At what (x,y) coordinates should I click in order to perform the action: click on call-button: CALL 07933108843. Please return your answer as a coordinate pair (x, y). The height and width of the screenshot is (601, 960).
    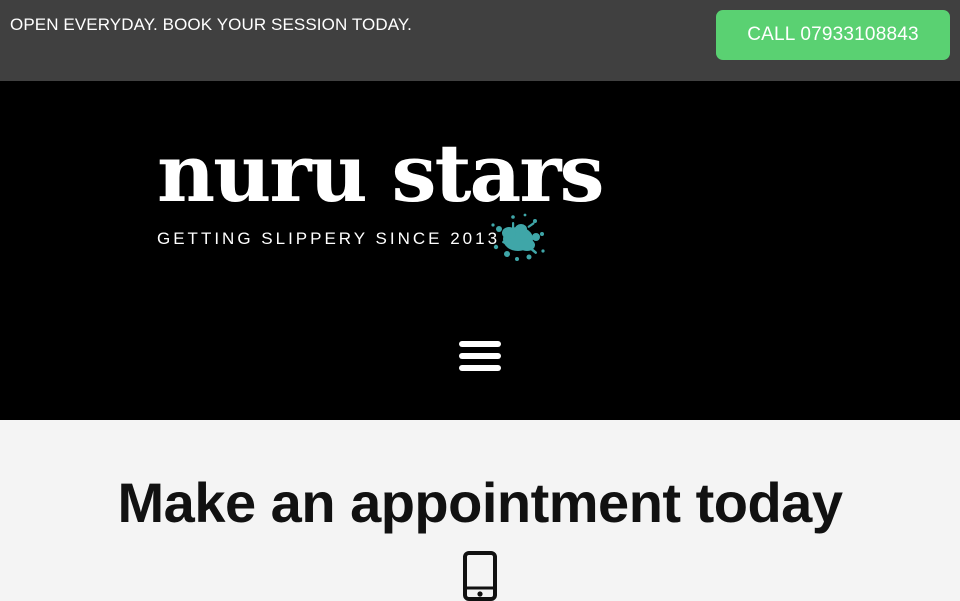
    Looking at the image, I should click on (833, 35).